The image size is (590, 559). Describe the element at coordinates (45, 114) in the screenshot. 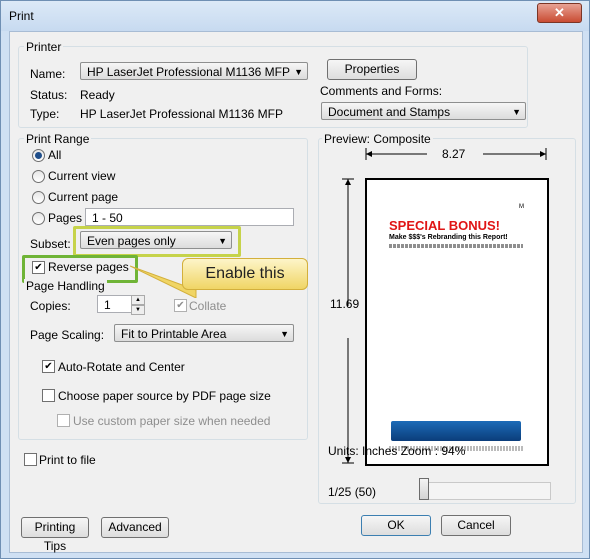

I see `type-label: Type:` at that location.